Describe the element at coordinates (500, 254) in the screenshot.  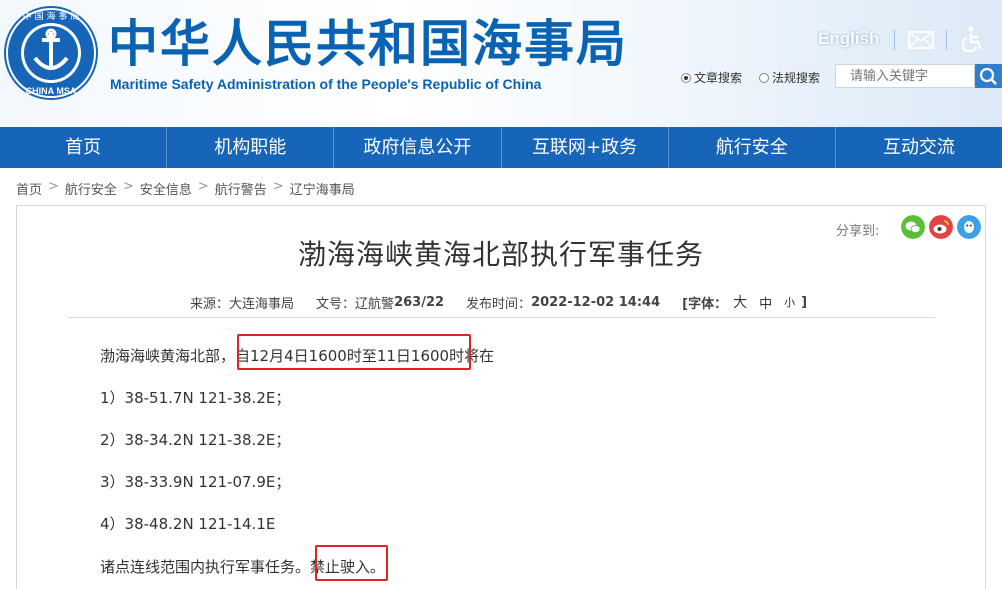
I see `article-title: 渤海海峡黄海北部执行军事任务` at that location.